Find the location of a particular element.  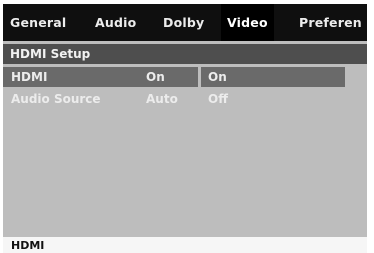

menu-tab-bar: General Audio Dolby Video Preferen is located at coordinates (185, 22).